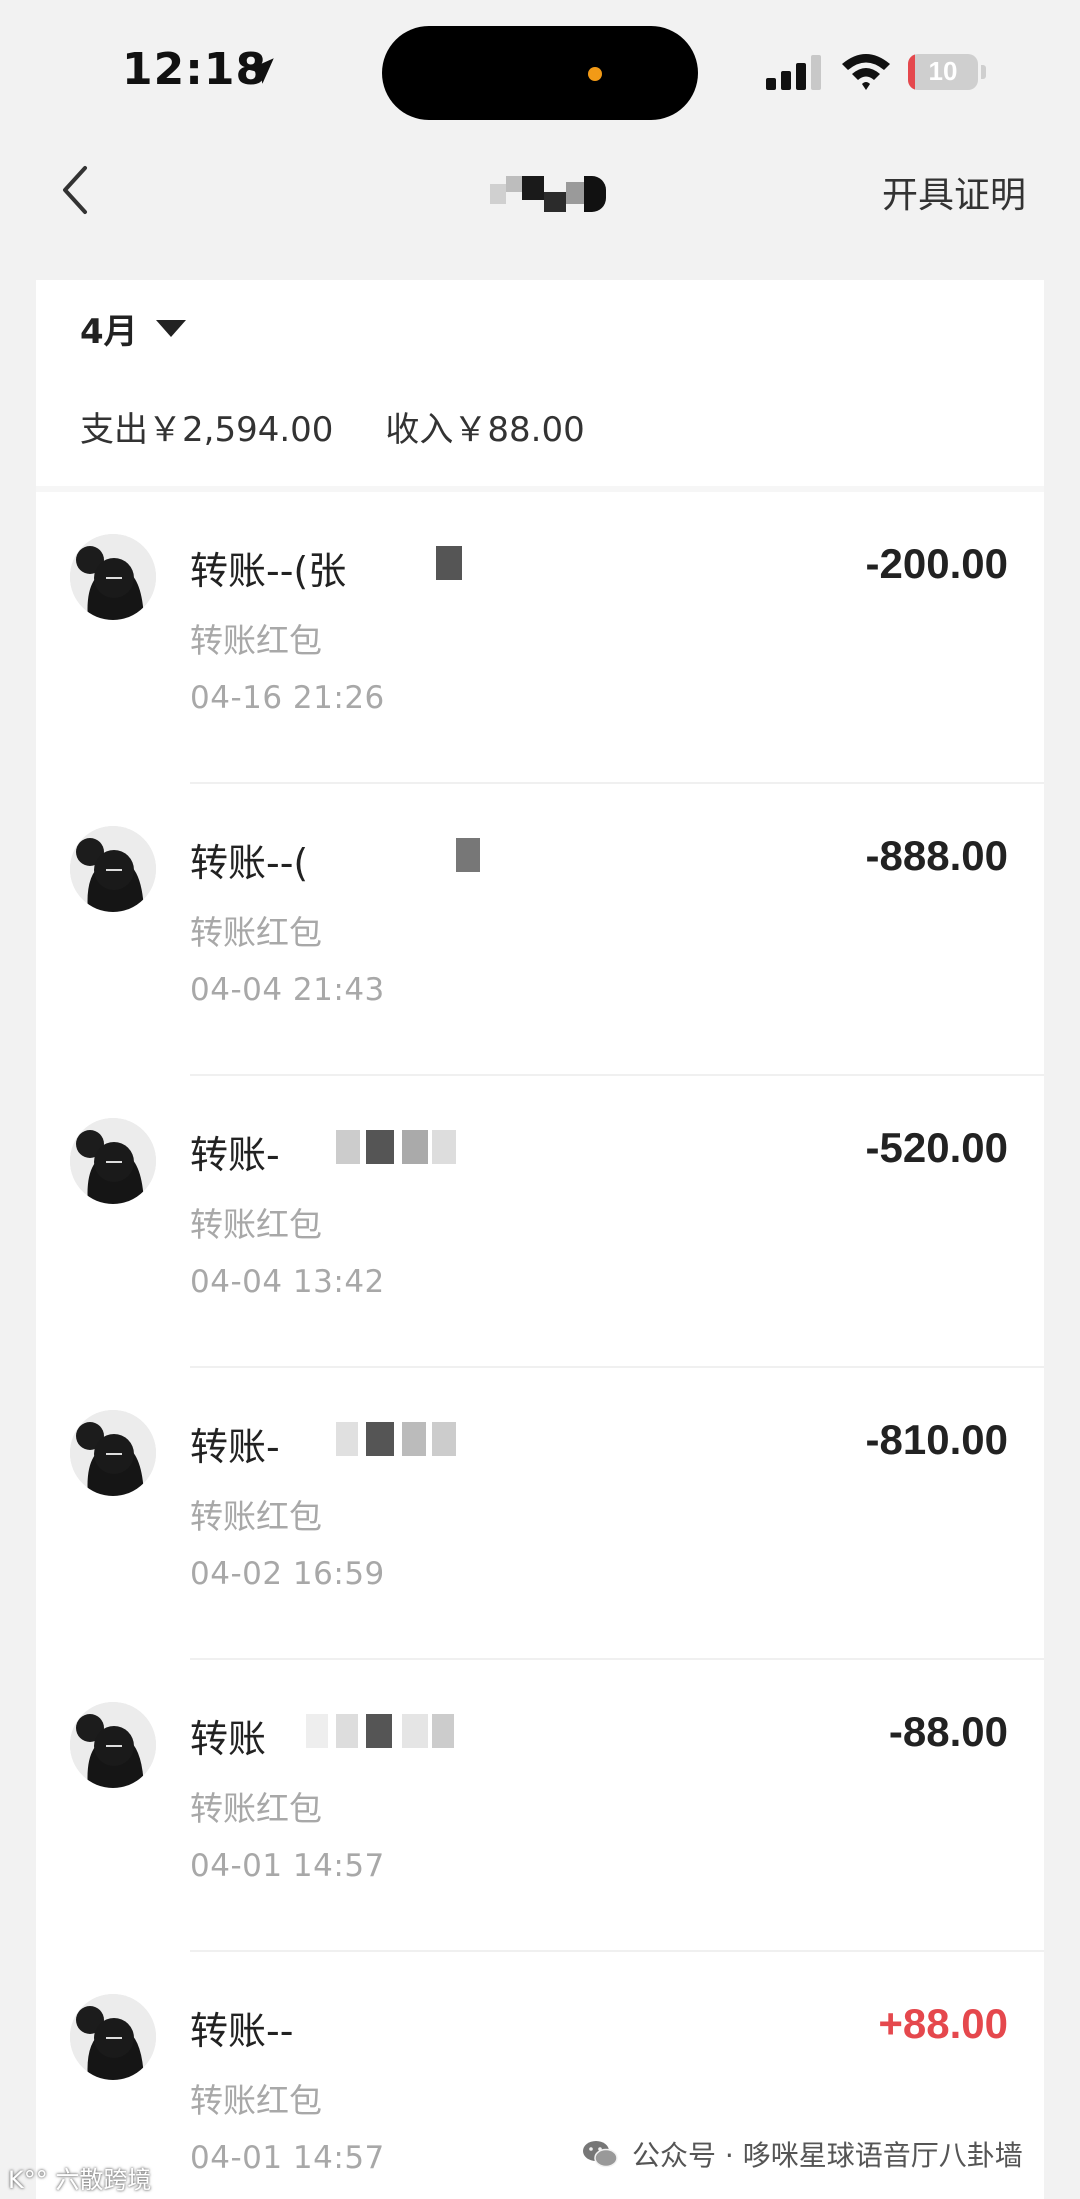  What do you see at coordinates (287, 990) in the screenshot?
I see `transaction-time: 04-04 21:43` at bounding box center [287, 990].